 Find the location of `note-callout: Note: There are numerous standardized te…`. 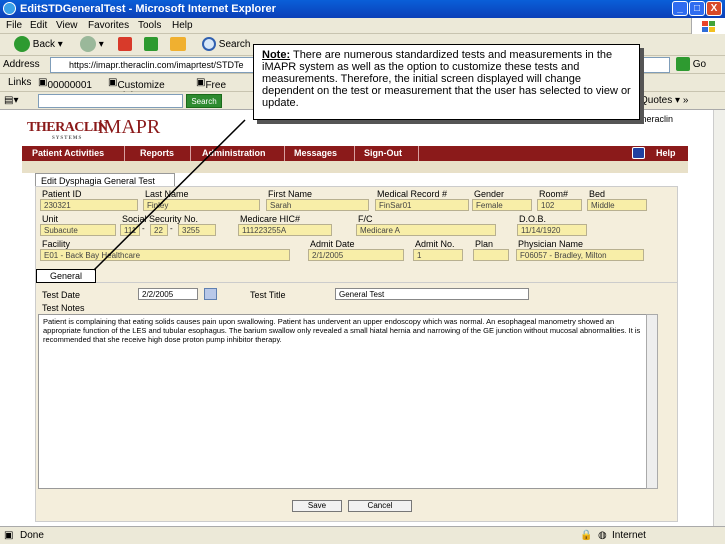

note-callout: Note: There are numerous standardized te… is located at coordinates (446, 82).